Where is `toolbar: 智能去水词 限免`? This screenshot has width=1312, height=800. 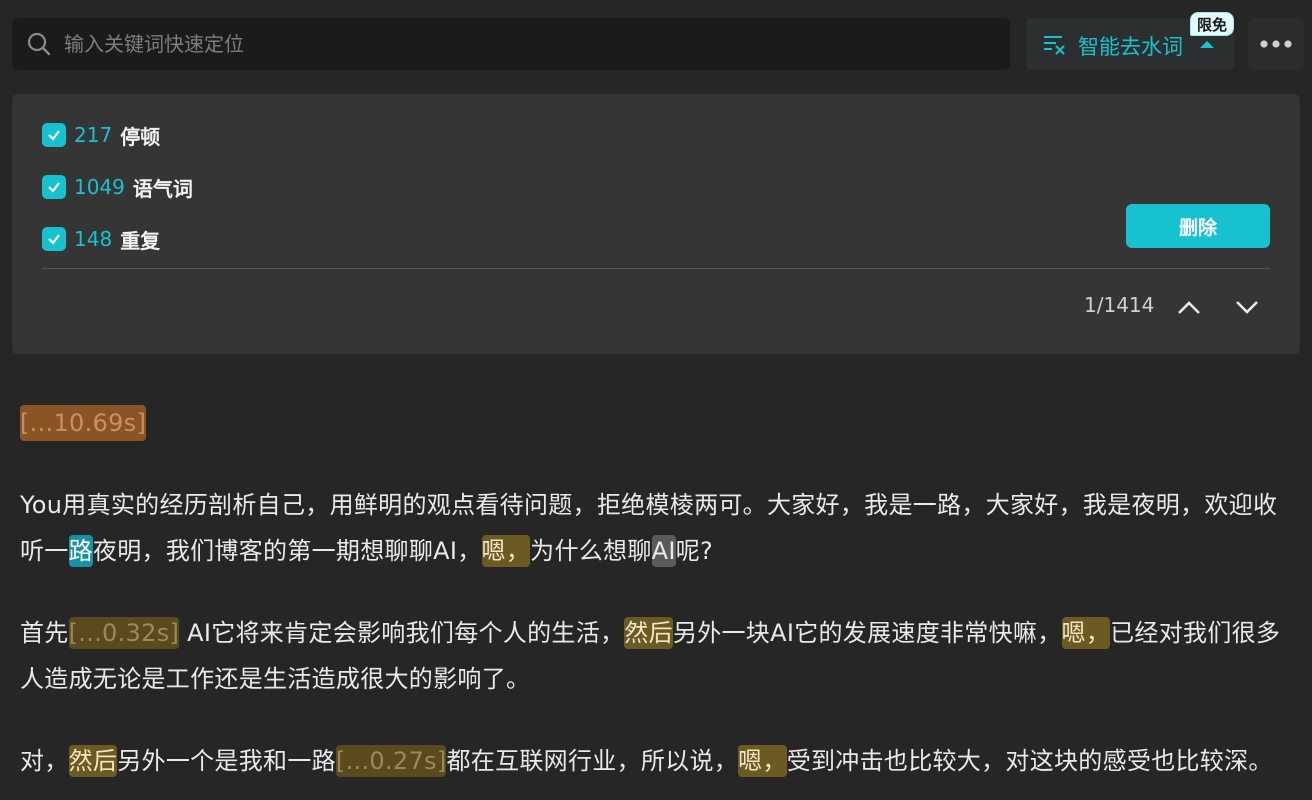 toolbar: 智能去水词 限免 is located at coordinates (656, 45).